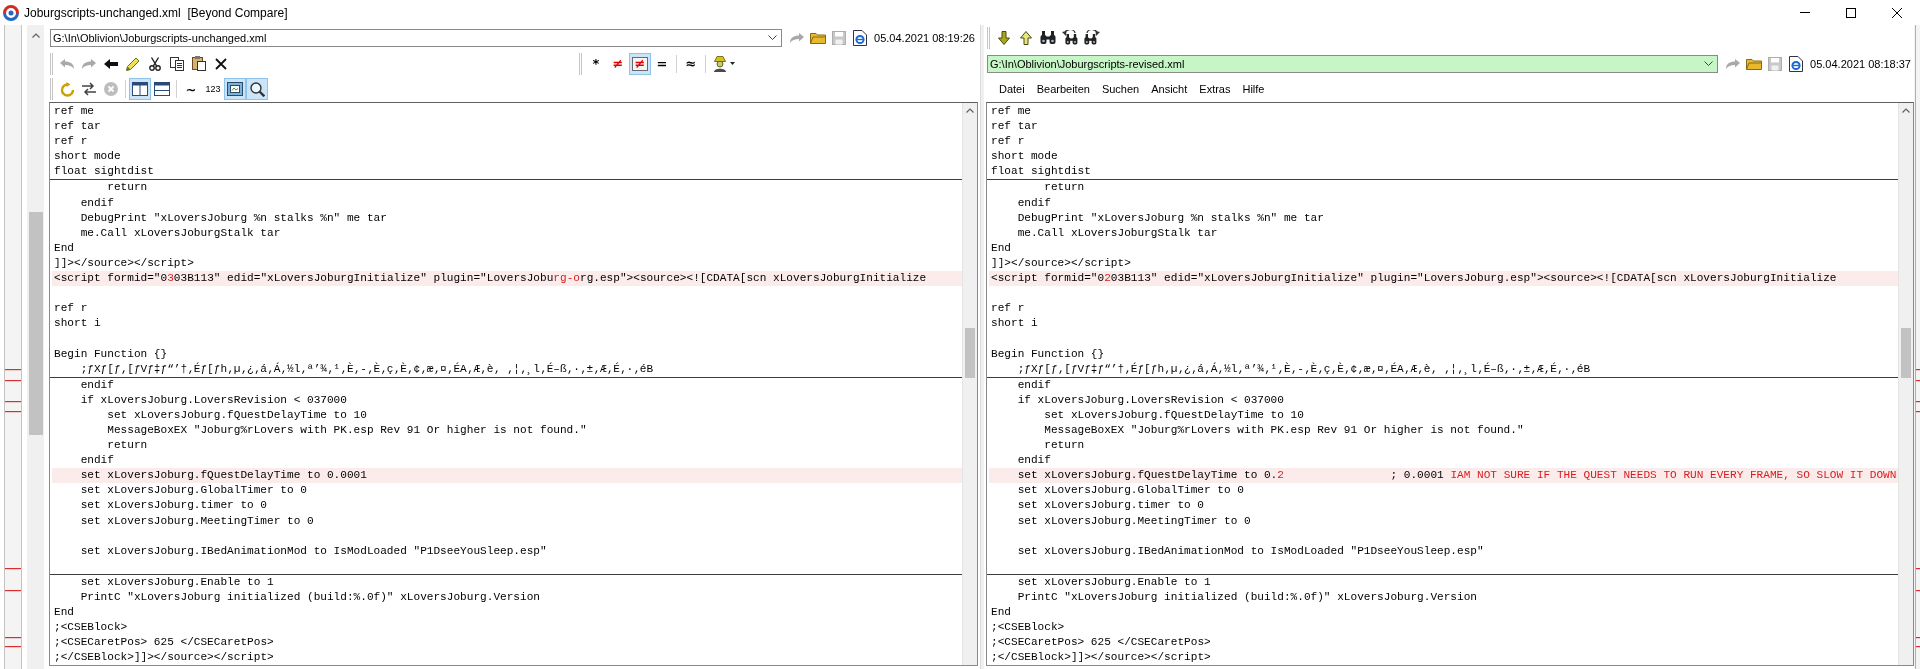  I want to click on path-combobox: G:\In\Oblivion\Joburgscripts-revised.xml, so click(1353, 63).